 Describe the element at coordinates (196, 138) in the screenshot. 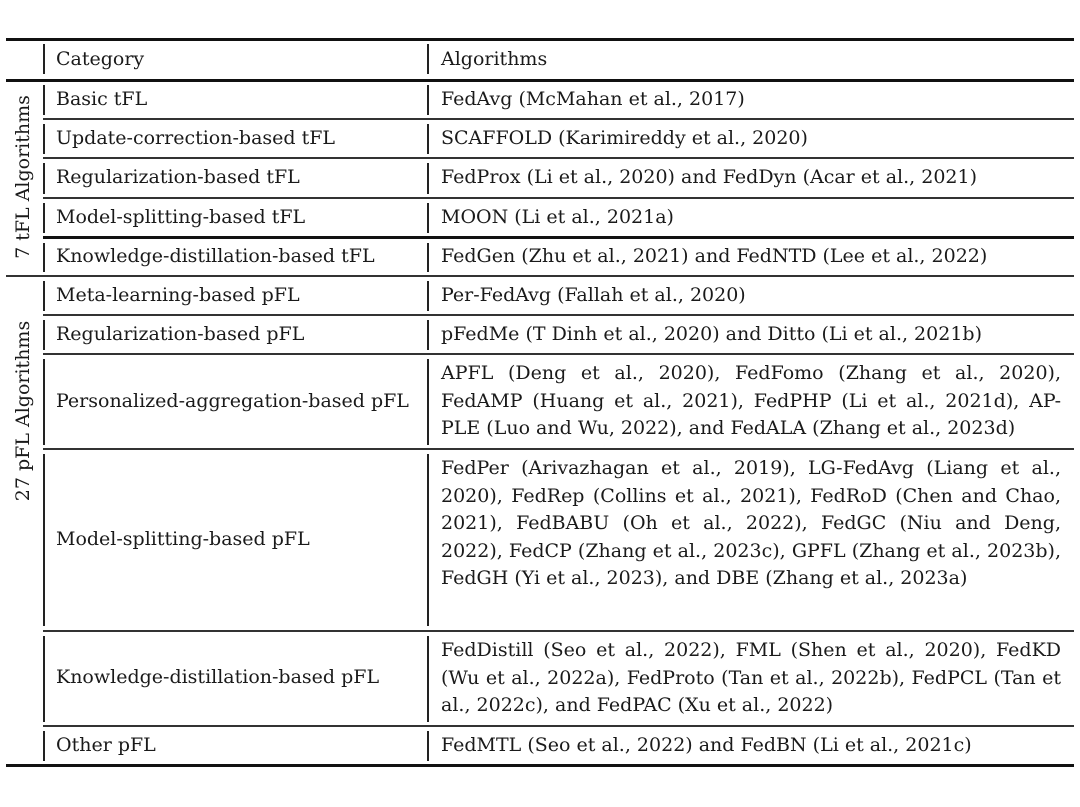

I see `row-category: Update-correction-based tFL` at that location.